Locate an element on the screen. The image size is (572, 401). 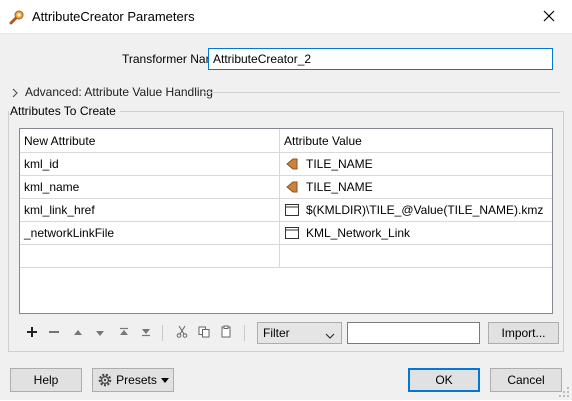
attribute-value-text: $(KMLDIR)\TILE_@Value(TILE_NAME).kmz is located at coordinates (425, 210).